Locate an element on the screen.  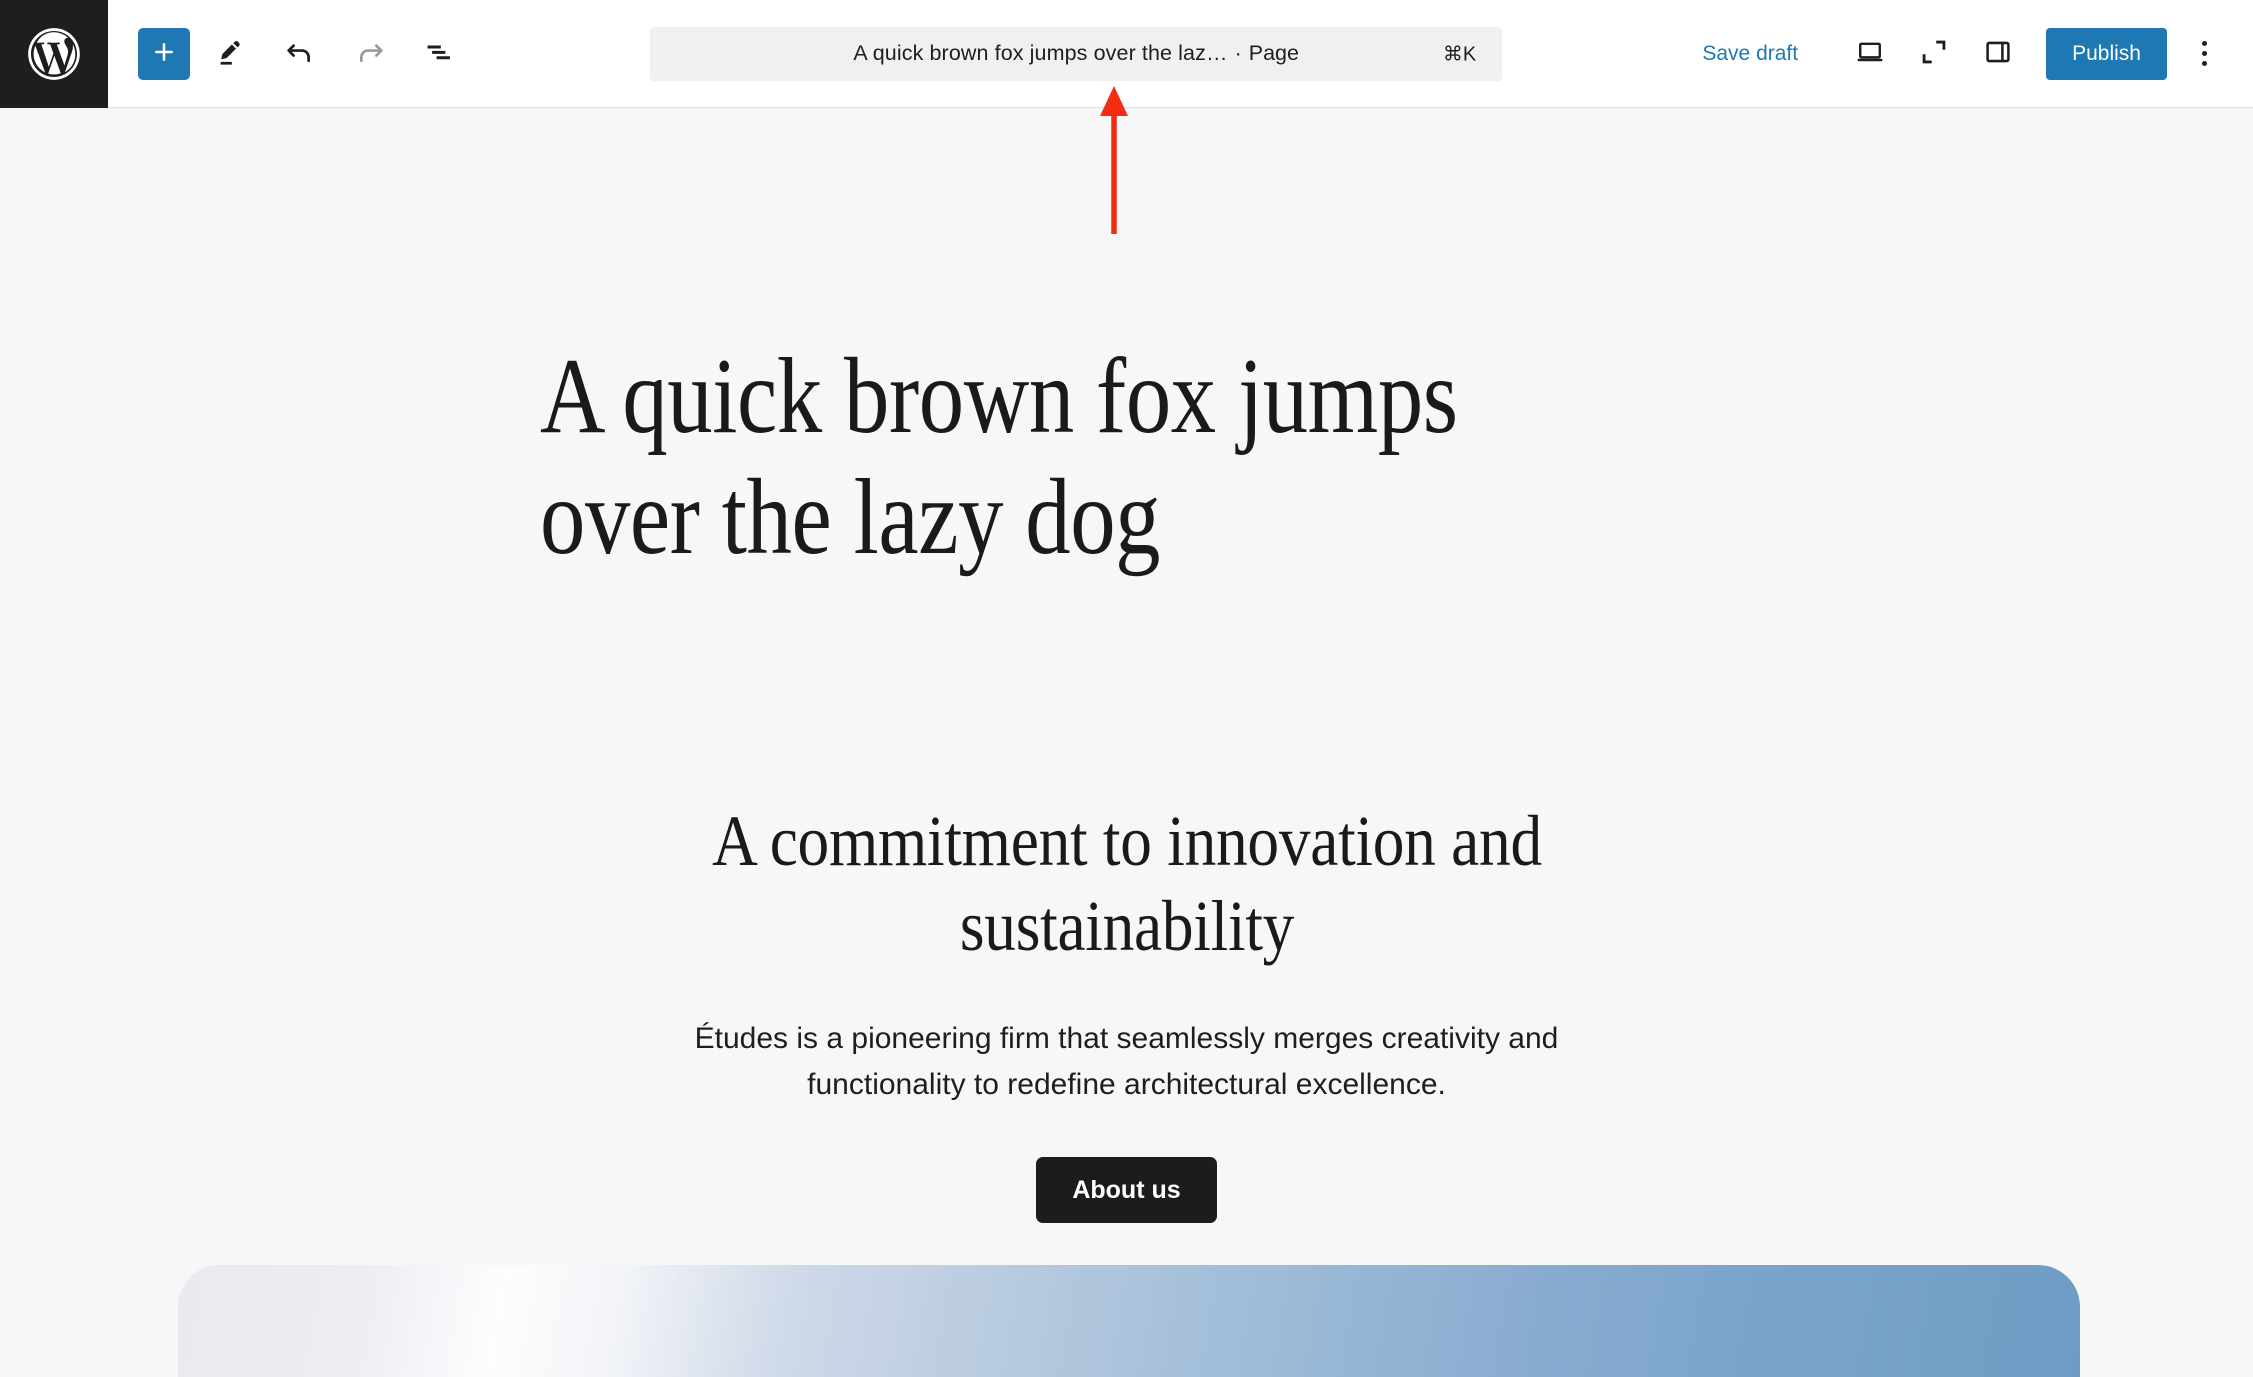
undo-icon is located at coordinates (300, 53).